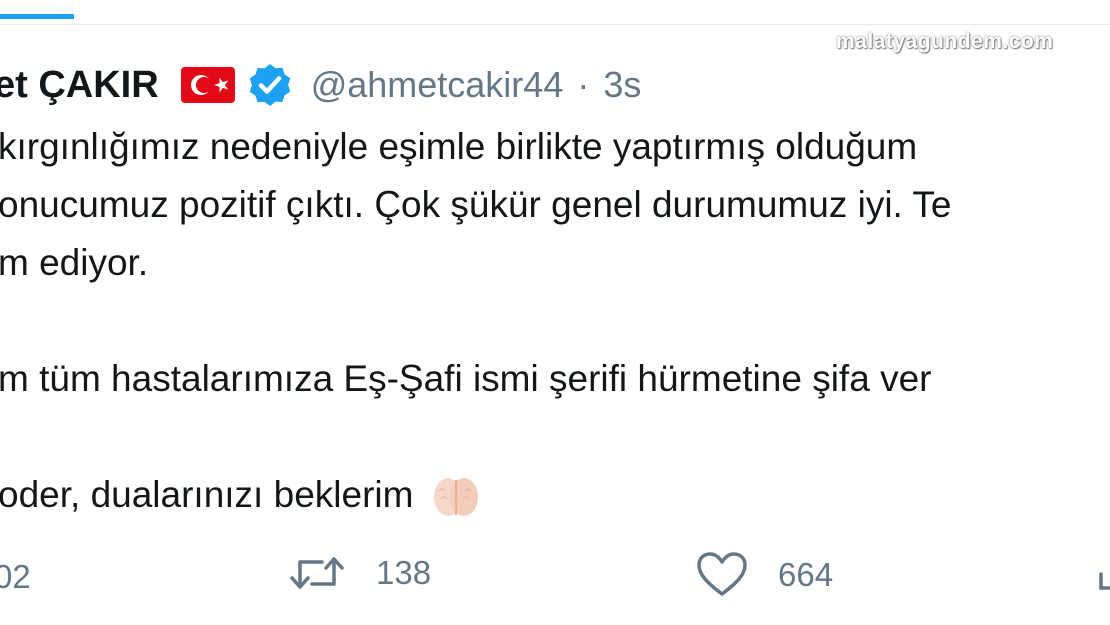 The image size is (1110, 625). I want to click on reply-count: 02, so click(15, 576).